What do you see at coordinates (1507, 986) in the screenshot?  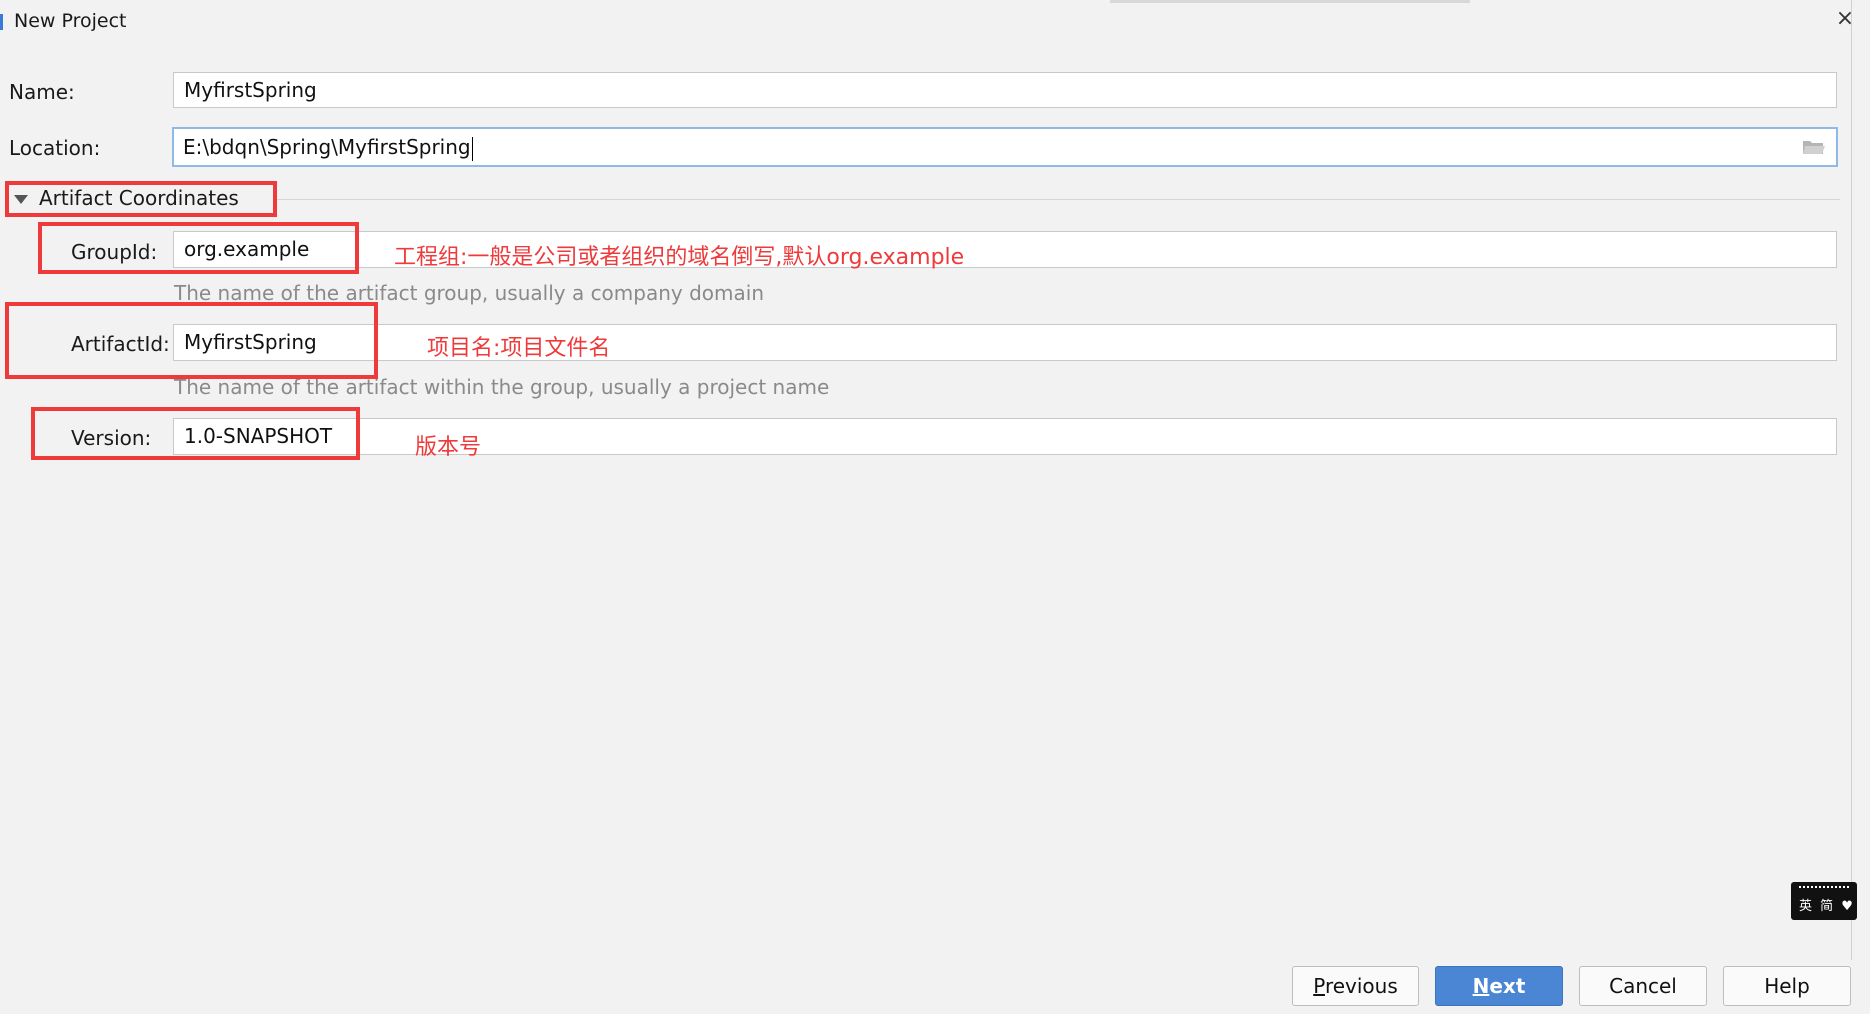 I see `next-label: ext` at bounding box center [1507, 986].